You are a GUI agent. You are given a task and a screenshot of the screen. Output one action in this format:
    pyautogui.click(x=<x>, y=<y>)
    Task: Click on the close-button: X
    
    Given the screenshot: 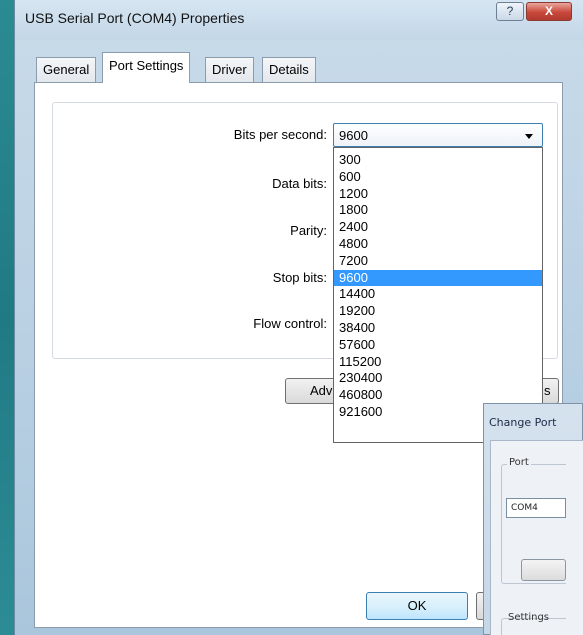 What is the action you would take?
    pyautogui.click(x=549, y=11)
    